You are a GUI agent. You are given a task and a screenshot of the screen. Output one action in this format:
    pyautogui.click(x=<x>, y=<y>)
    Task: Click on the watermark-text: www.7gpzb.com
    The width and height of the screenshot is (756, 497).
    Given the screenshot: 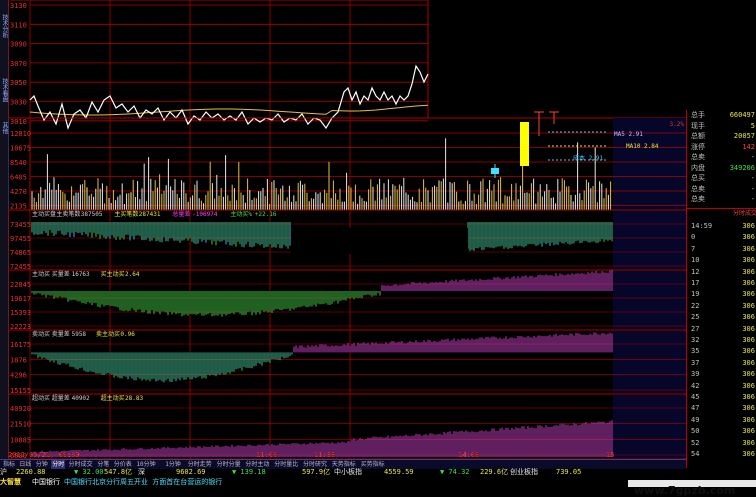 What is the action you would take?
    pyautogui.click(x=685, y=490)
    